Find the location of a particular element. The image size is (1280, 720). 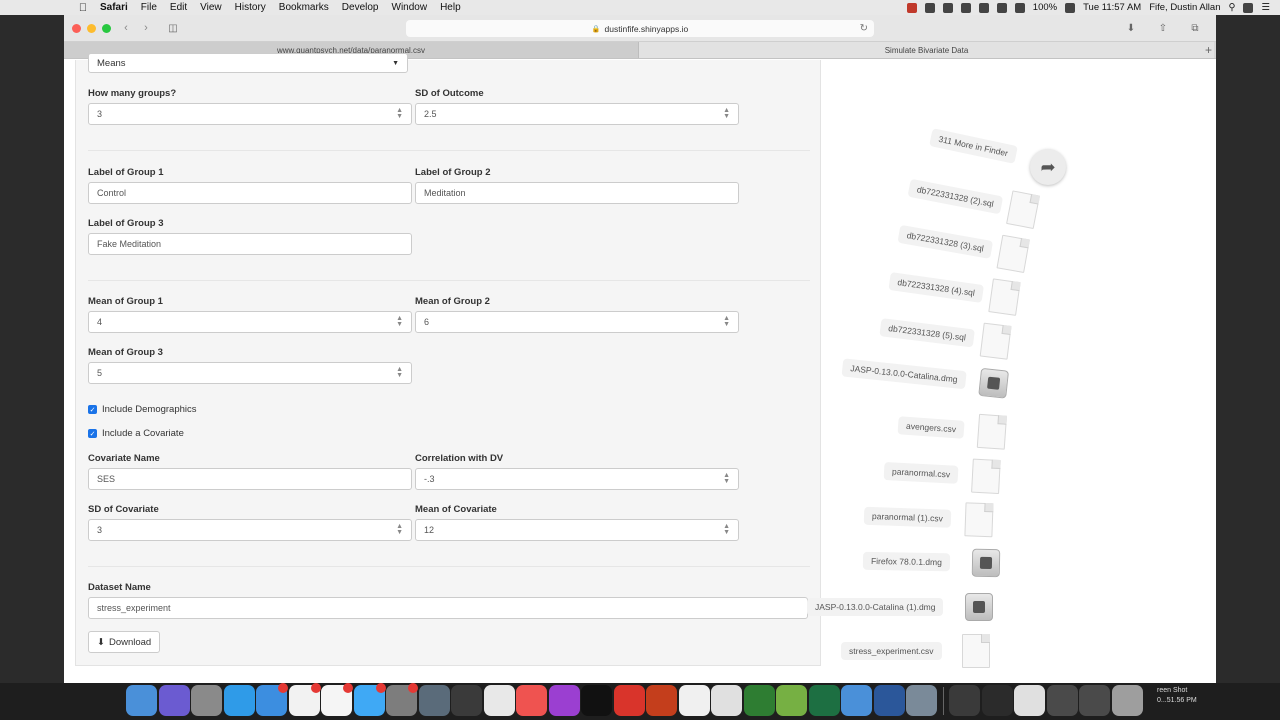

volume-icon is located at coordinates (1001, 7).